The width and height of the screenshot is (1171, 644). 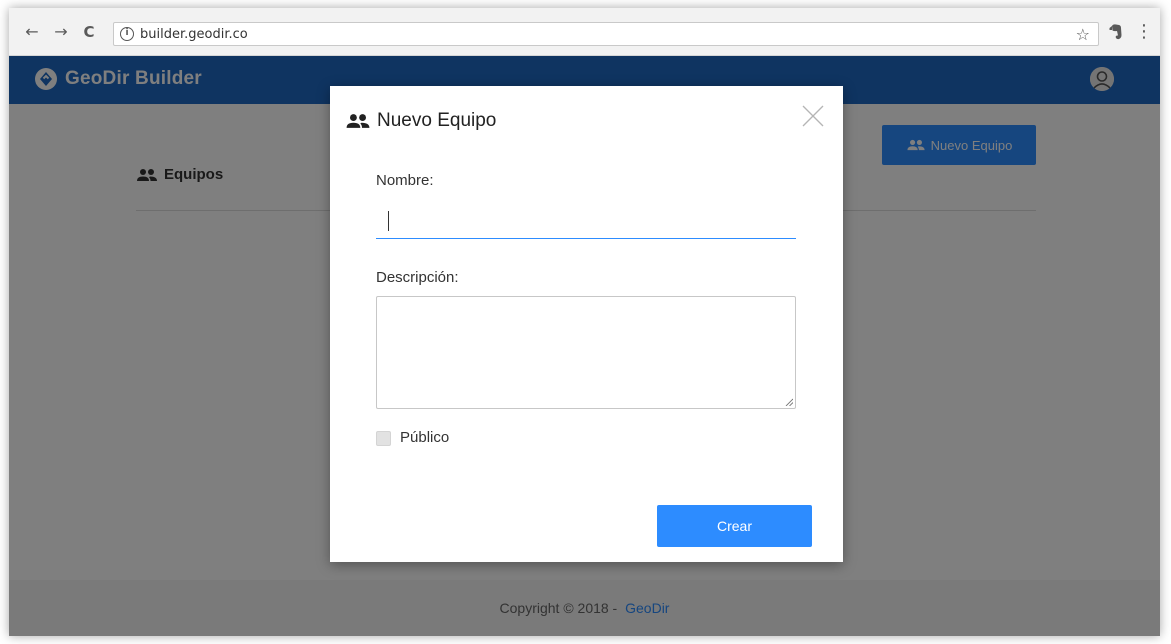 What do you see at coordinates (383, 438) in the screenshot?
I see `public-checkbox` at bounding box center [383, 438].